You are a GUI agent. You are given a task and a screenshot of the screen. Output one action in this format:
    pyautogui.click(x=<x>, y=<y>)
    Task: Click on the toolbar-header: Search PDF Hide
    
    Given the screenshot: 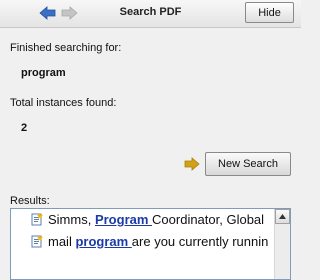 What is the action you would take?
    pyautogui.click(x=150, y=14)
    